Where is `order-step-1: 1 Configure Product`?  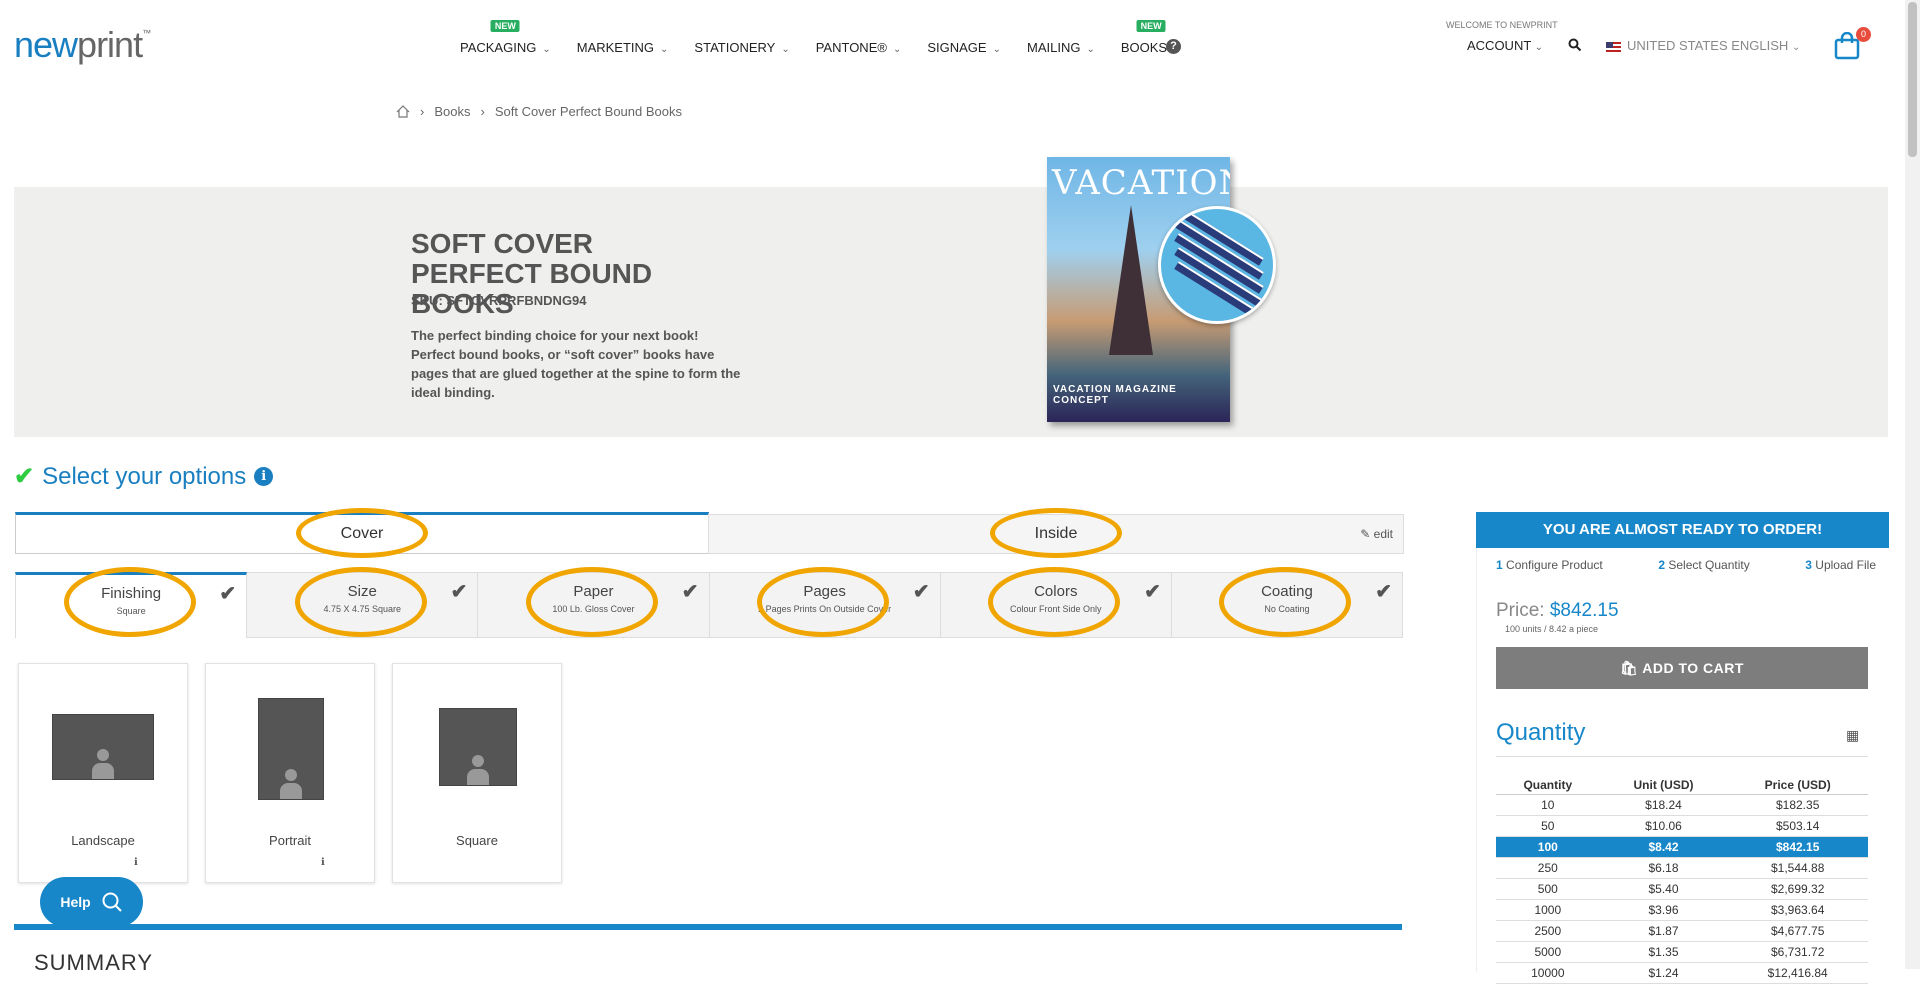
order-step-1: 1 Configure Product is located at coordinates (1549, 565).